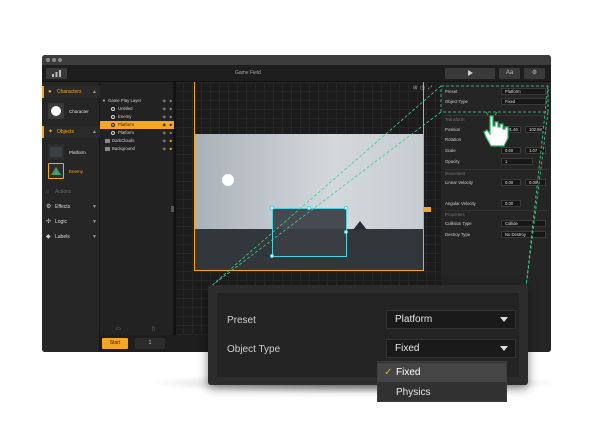 This screenshot has width=589, height=421. What do you see at coordinates (408, 372) in the screenshot?
I see `option-label: Fixed` at bounding box center [408, 372].